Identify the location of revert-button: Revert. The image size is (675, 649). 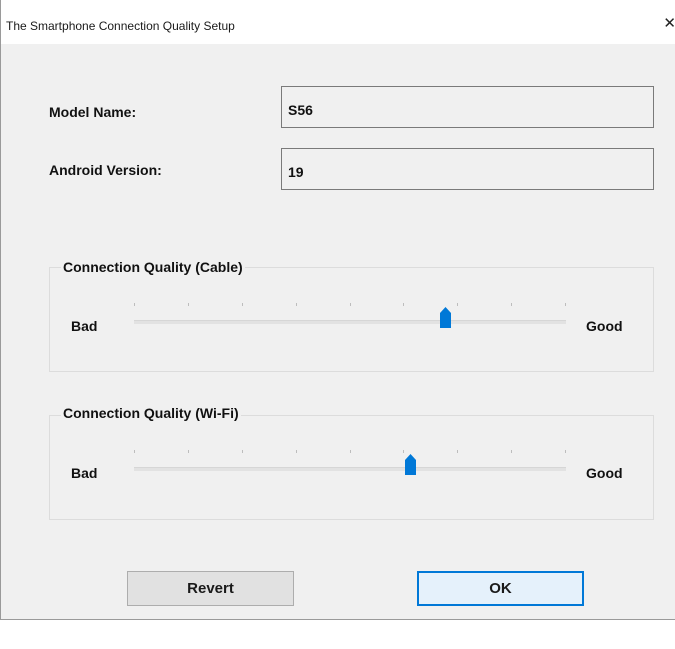
(210, 588).